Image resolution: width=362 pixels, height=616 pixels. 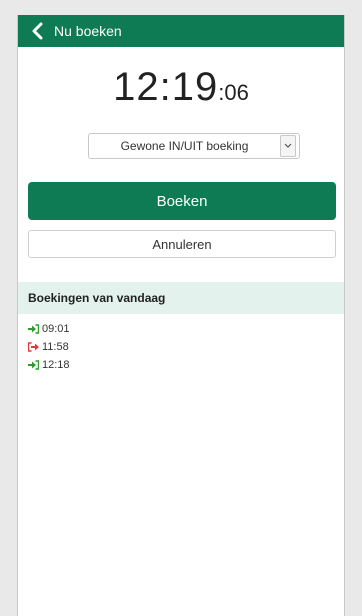 I want to click on time-hours-minutes: 12:19, so click(x=166, y=87).